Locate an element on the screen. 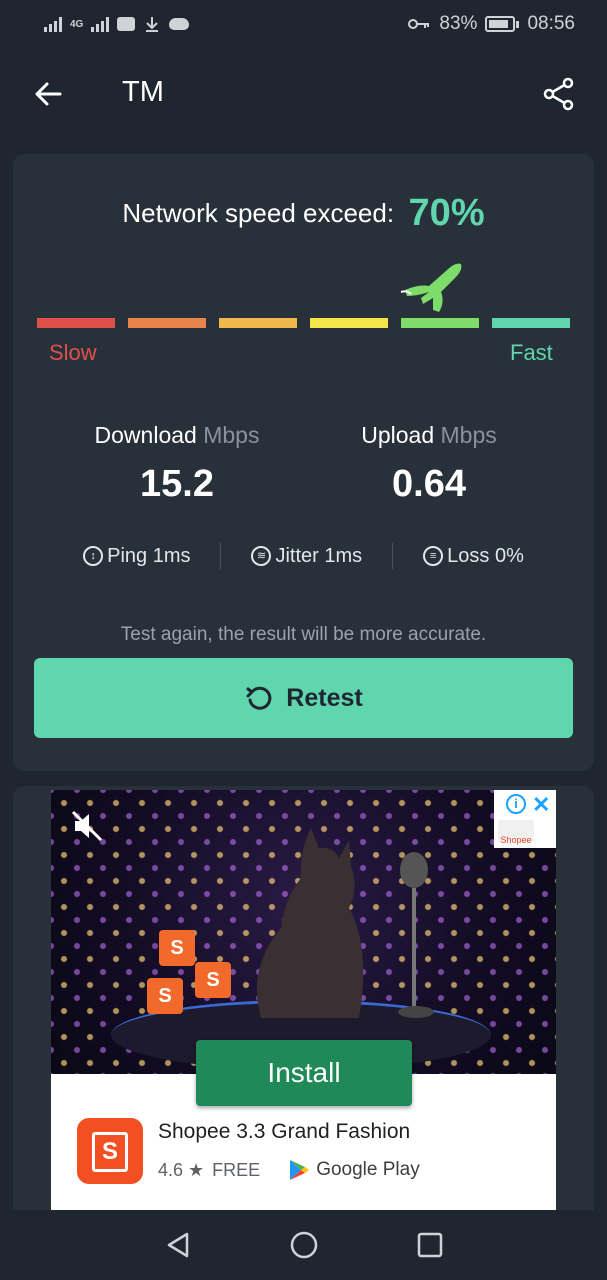 This screenshot has height=1280, width=607. download-stat: Download Mbps 15.2 is located at coordinates (177, 464).